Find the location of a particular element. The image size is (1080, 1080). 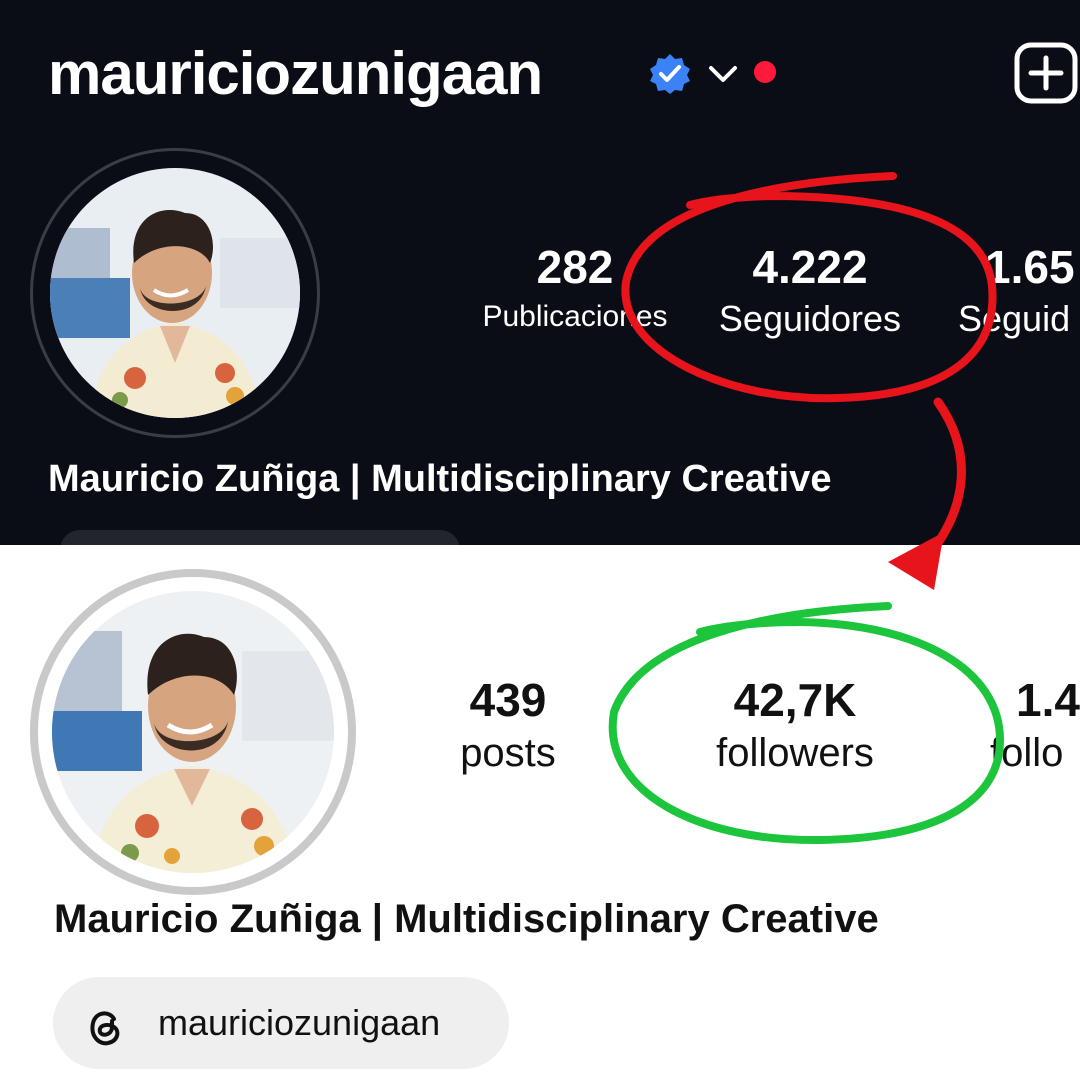

red-circle-annotation is located at coordinates (809, 287).